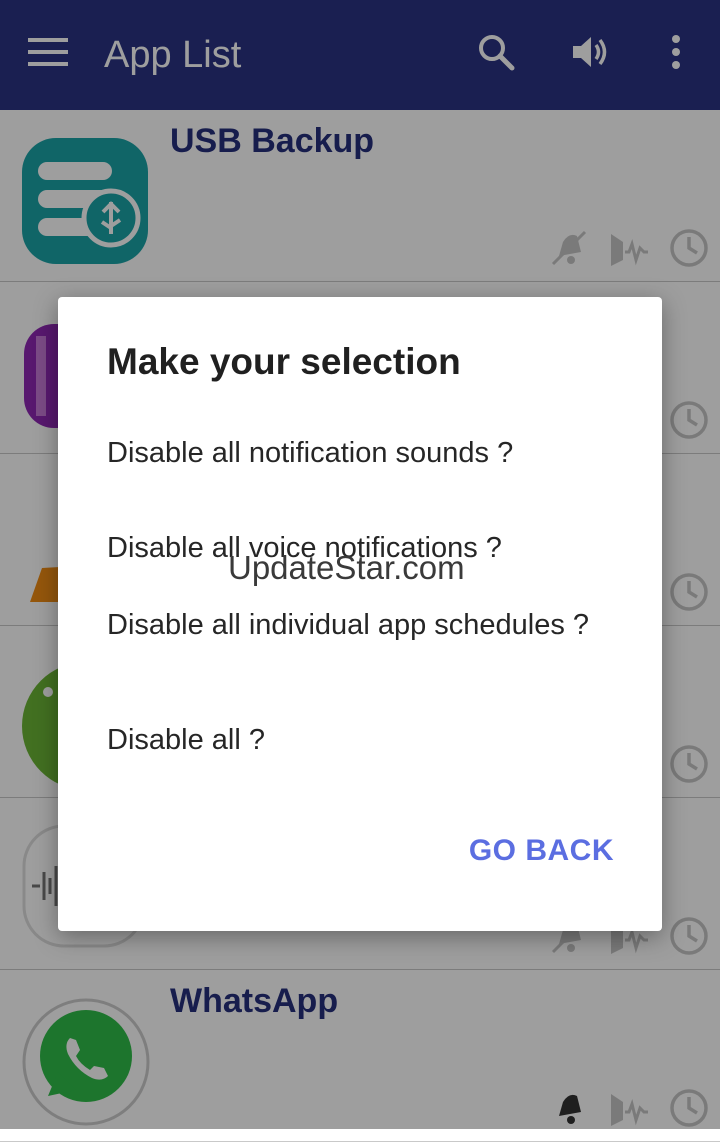 Image resolution: width=720 pixels, height=1142 pixels. Describe the element at coordinates (357, 740) in the screenshot. I see `option-disable-all: Disable all ?` at that location.